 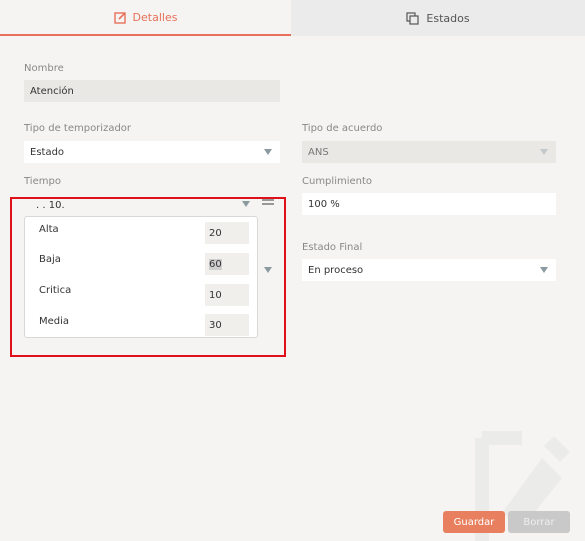 I want to click on agreement-label: Tipo de acuerdo, so click(x=342, y=128).